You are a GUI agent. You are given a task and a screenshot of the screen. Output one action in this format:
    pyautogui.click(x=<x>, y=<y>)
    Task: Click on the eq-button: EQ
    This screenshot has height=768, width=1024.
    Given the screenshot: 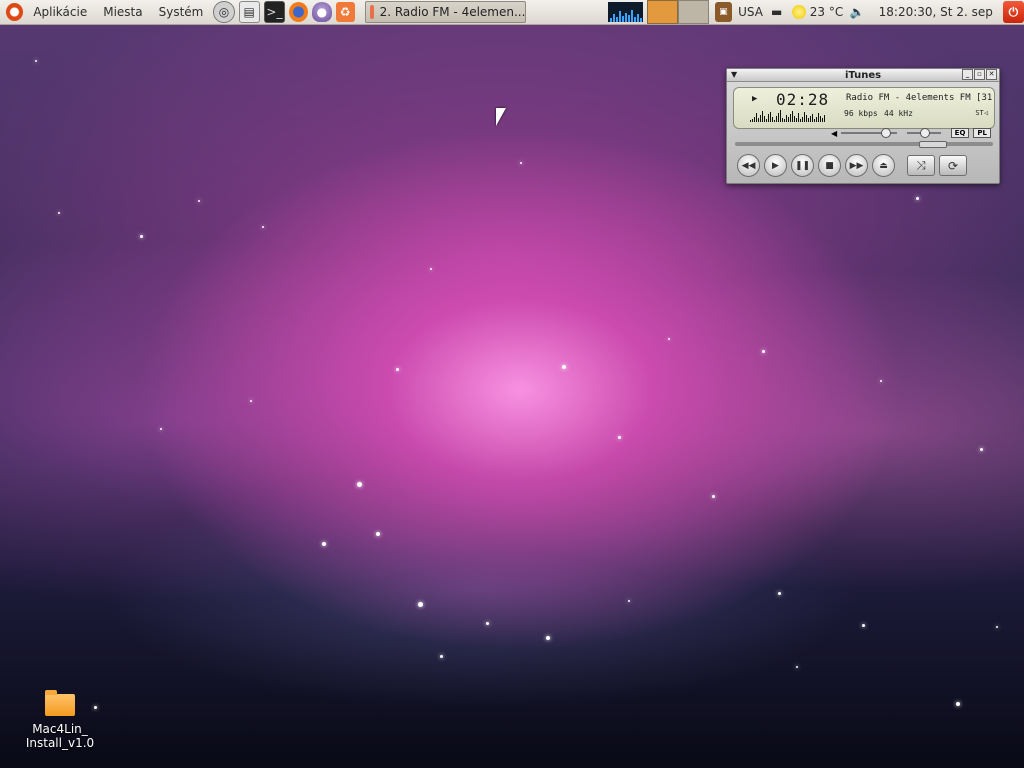 What is the action you would take?
    pyautogui.click(x=960, y=133)
    